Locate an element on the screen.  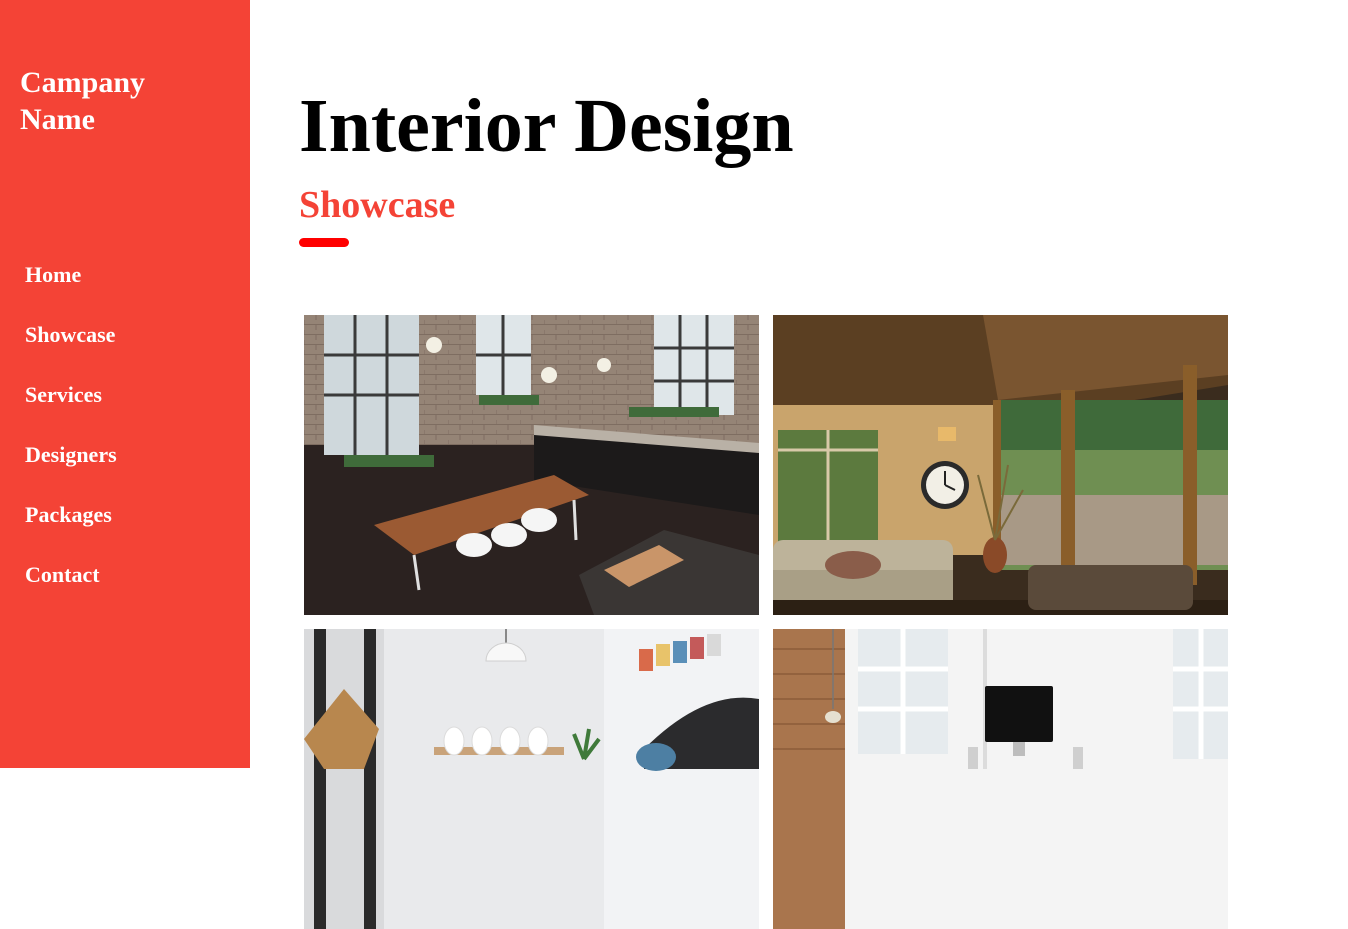
nav-item-home: Home is located at coordinates (125, 275).